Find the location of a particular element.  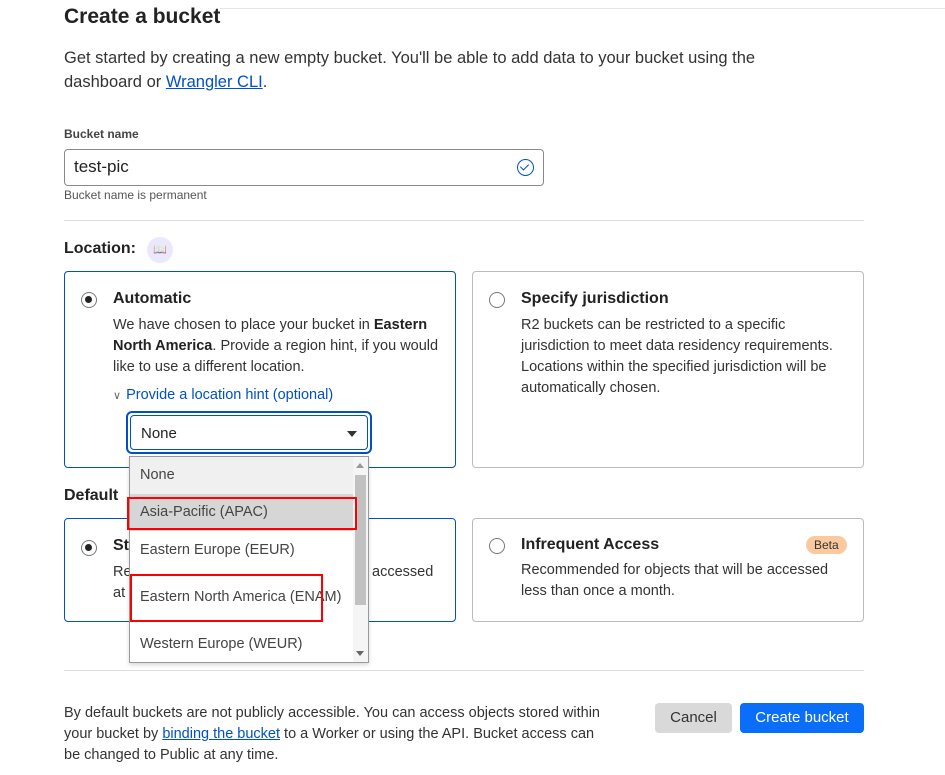

book-icon: 📖 is located at coordinates (160, 250).